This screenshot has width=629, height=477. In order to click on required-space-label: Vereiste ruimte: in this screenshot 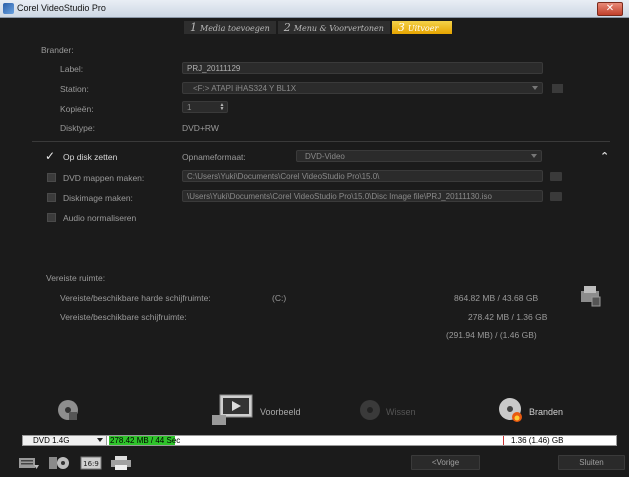, I will do `click(76, 278)`.